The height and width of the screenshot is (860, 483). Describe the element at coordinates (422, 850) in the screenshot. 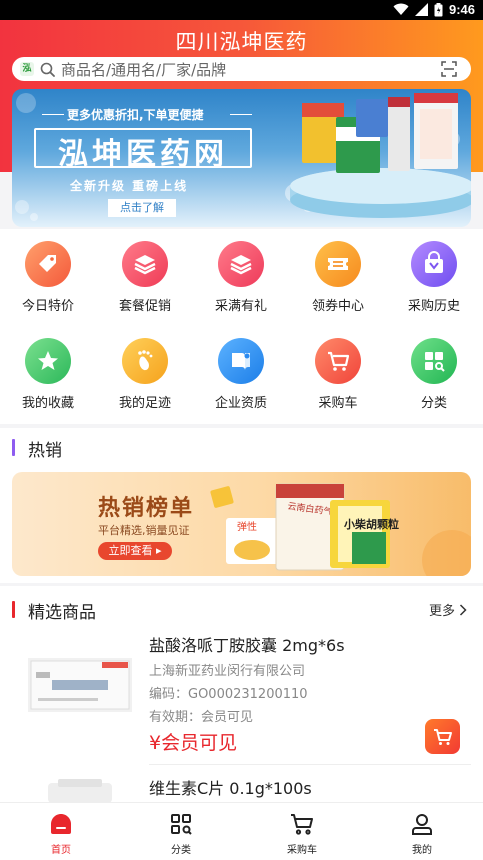

I see `tab-label: 我的` at that location.